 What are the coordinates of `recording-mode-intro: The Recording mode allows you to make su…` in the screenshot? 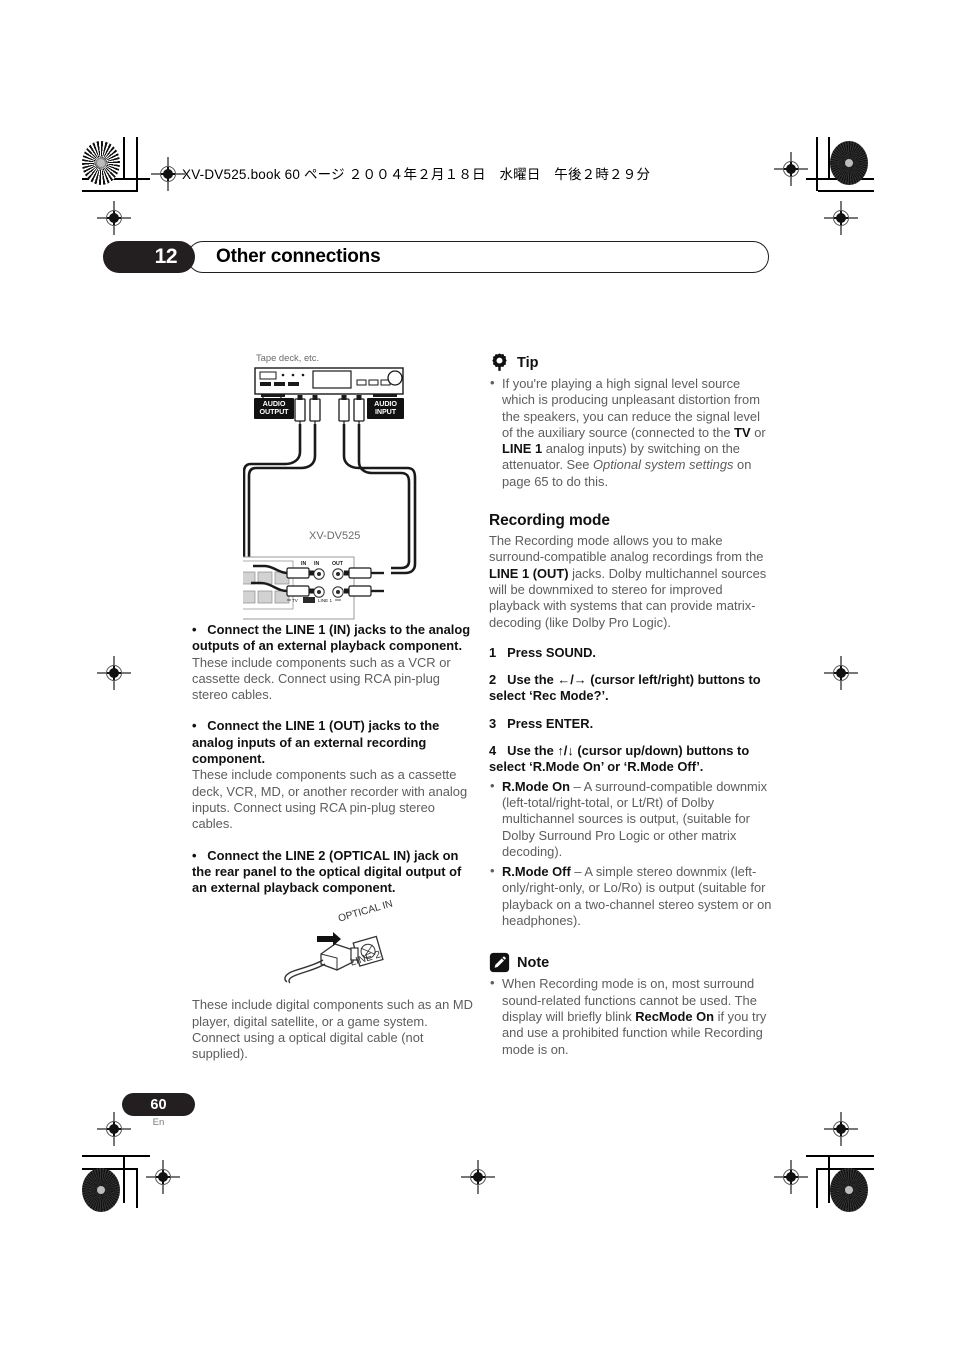 It's located at (630, 582).